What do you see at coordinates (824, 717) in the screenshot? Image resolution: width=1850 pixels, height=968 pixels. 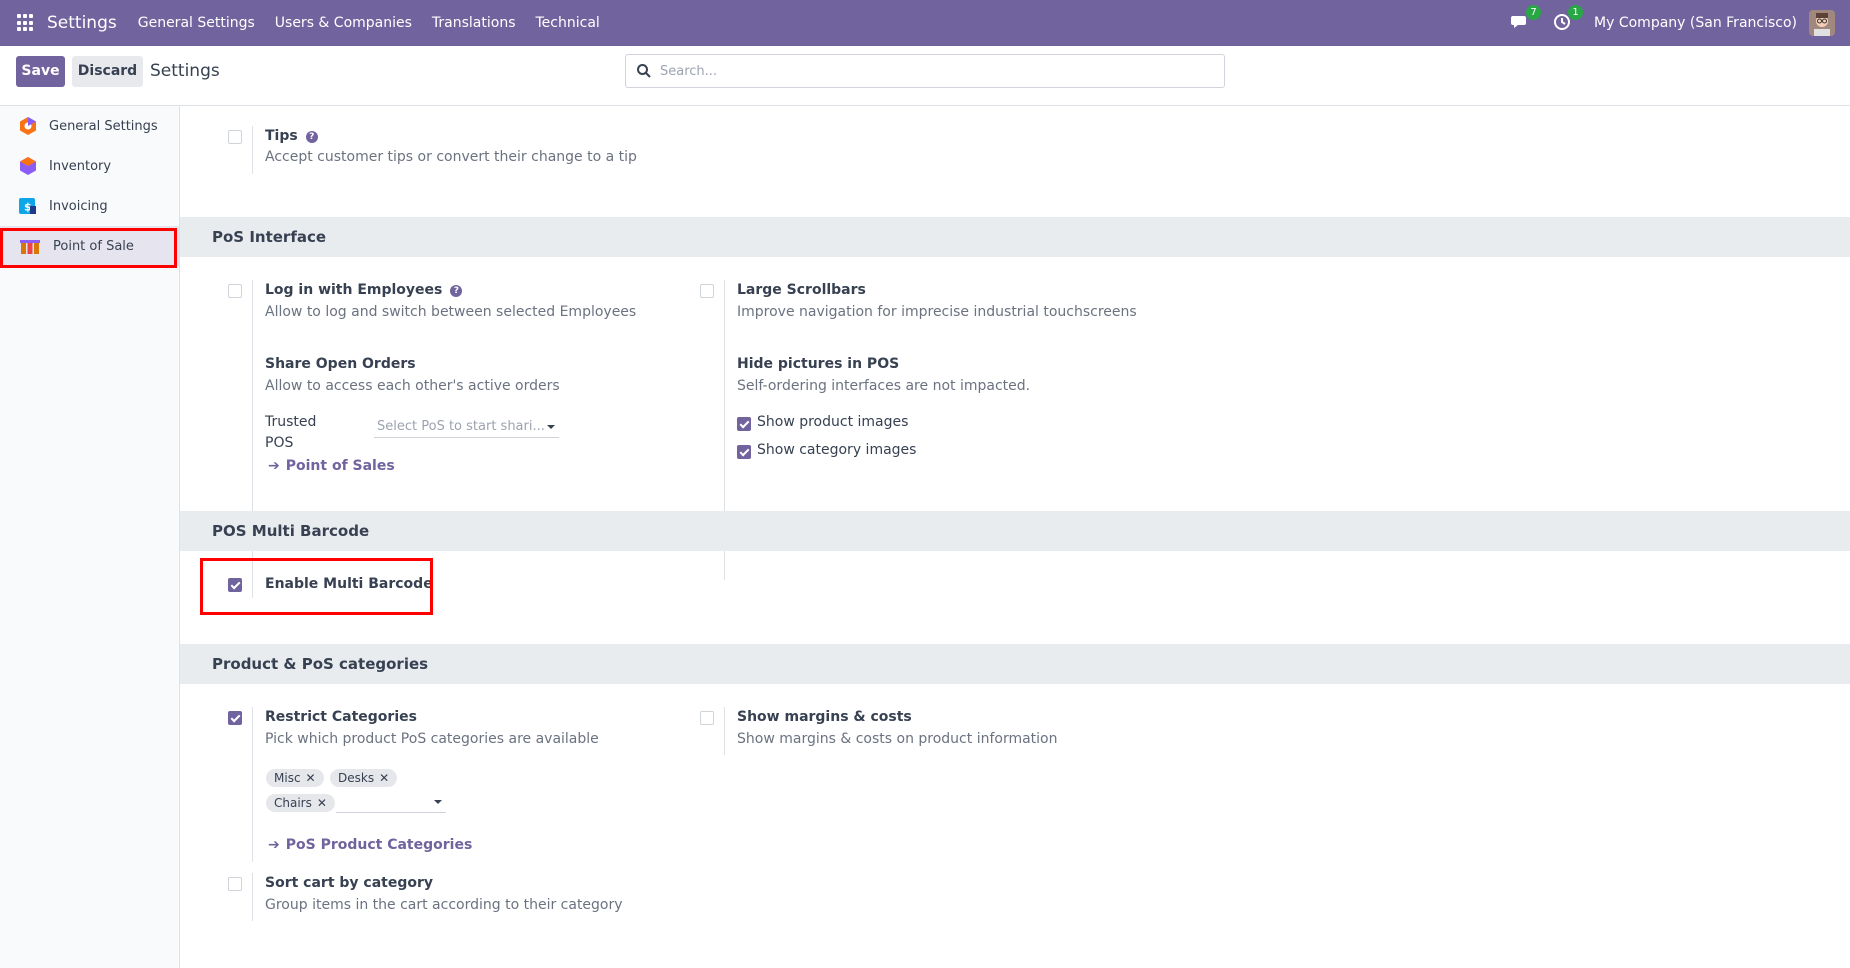 I see `show-margins-title: Show margins & costs` at bounding box center [824, 717].